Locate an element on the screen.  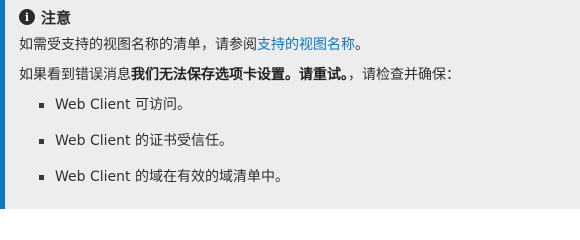
note-paragraph-view-names: 如需受支持的视图名称的清单，请参阅支持的视图名称。 is located at coordinates (293, 45).